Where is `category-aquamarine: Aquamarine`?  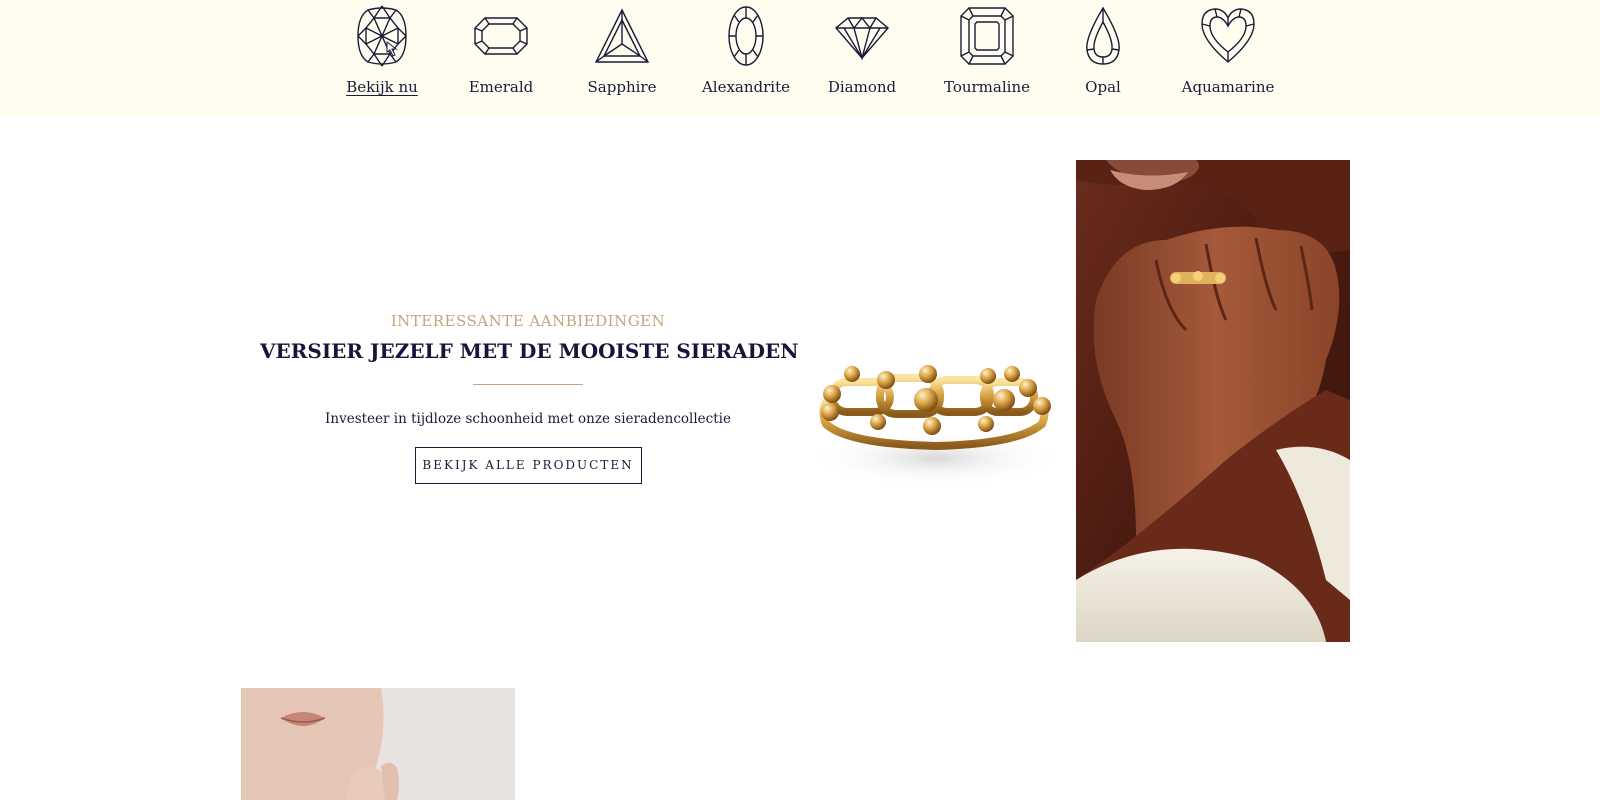 category-aquamarine: Aquamarine is located at coordinates (1228, 54).